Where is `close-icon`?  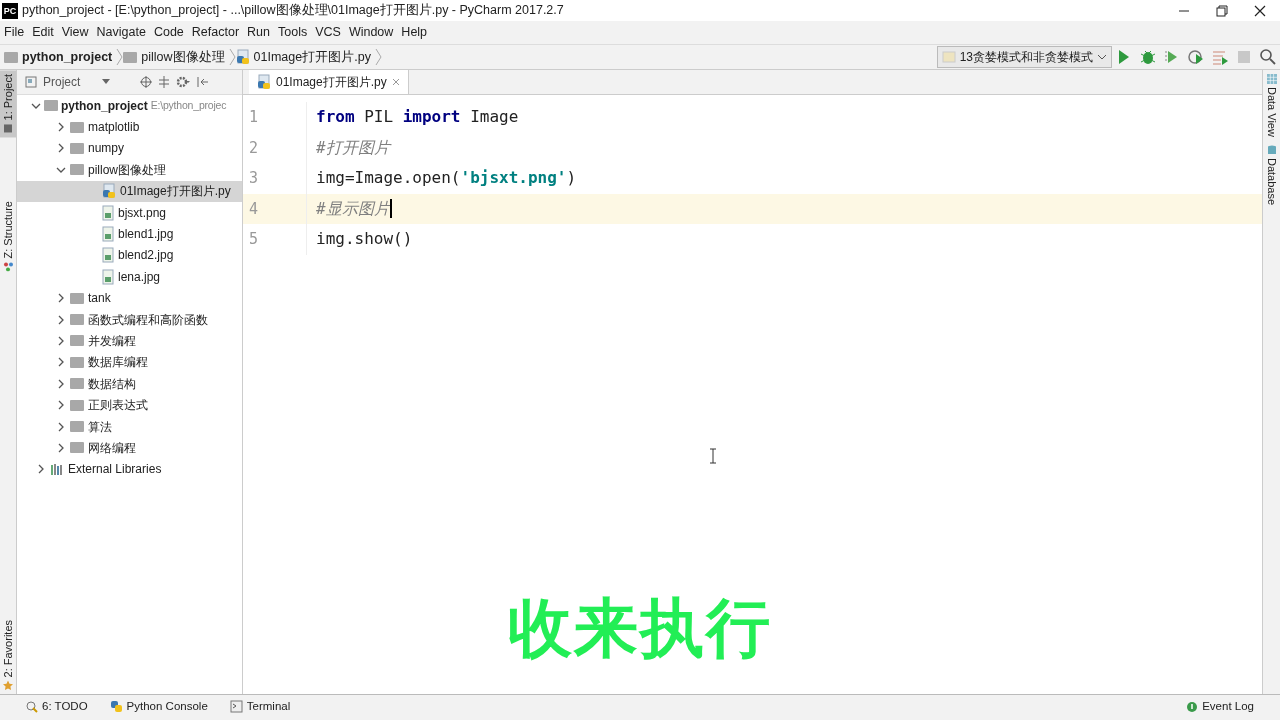
close-icon is located at coordinates (1260, 10).